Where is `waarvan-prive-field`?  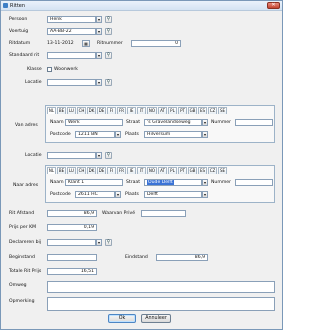 waarvan-prive-field is located at coordinates (163, 213).